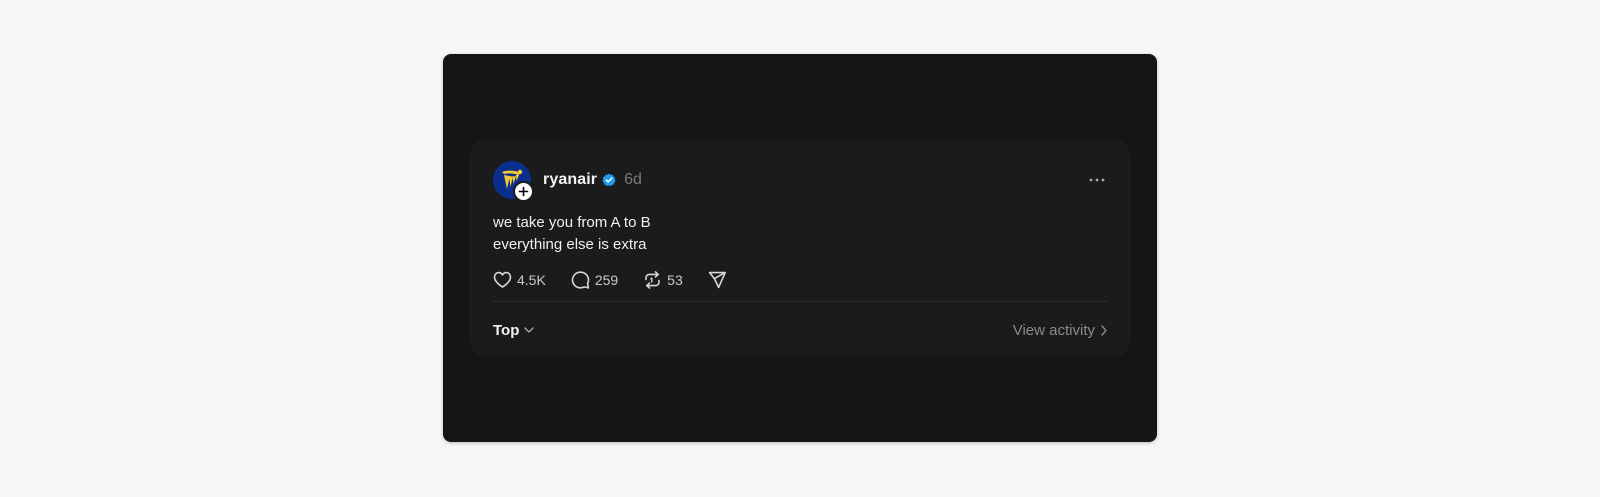  I want to click on post-text-line: we take you from A to B, so click(572, 222).